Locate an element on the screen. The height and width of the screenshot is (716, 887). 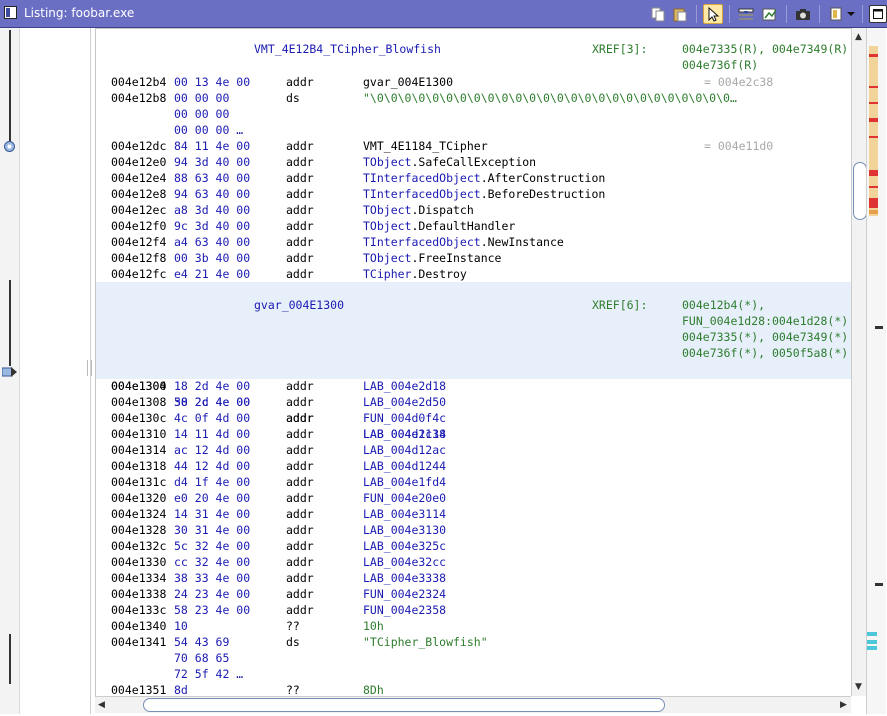
gear-marker-icon is located at coordinates (9, 145).